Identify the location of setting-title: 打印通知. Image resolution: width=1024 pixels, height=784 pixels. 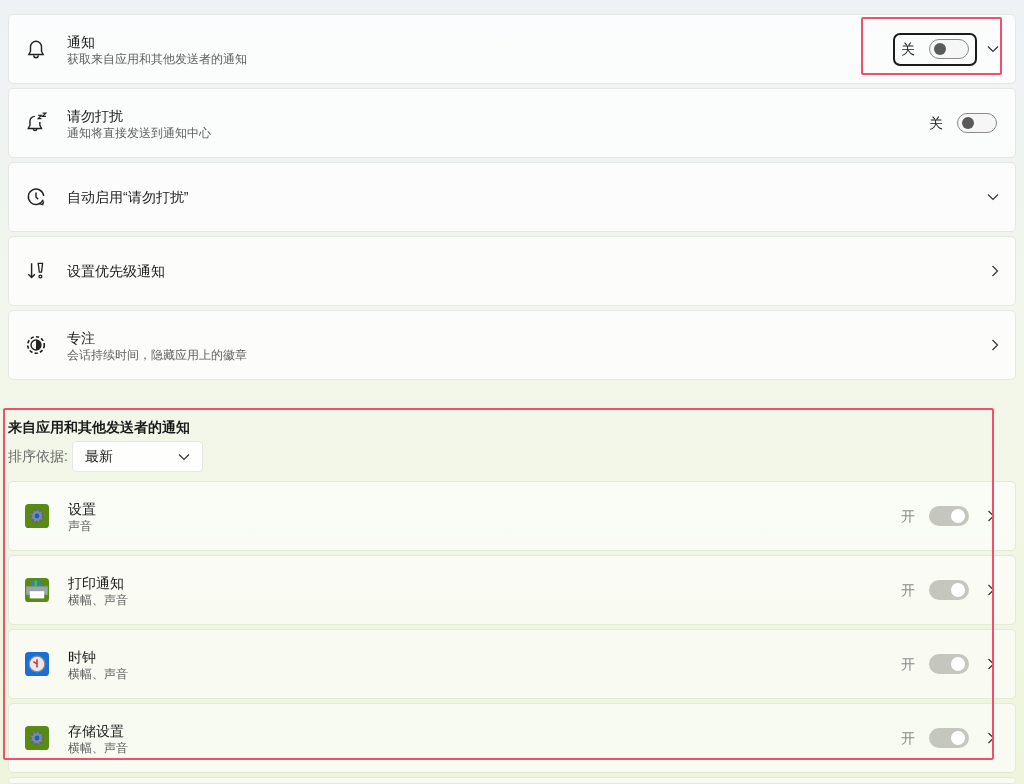
(96, 583).